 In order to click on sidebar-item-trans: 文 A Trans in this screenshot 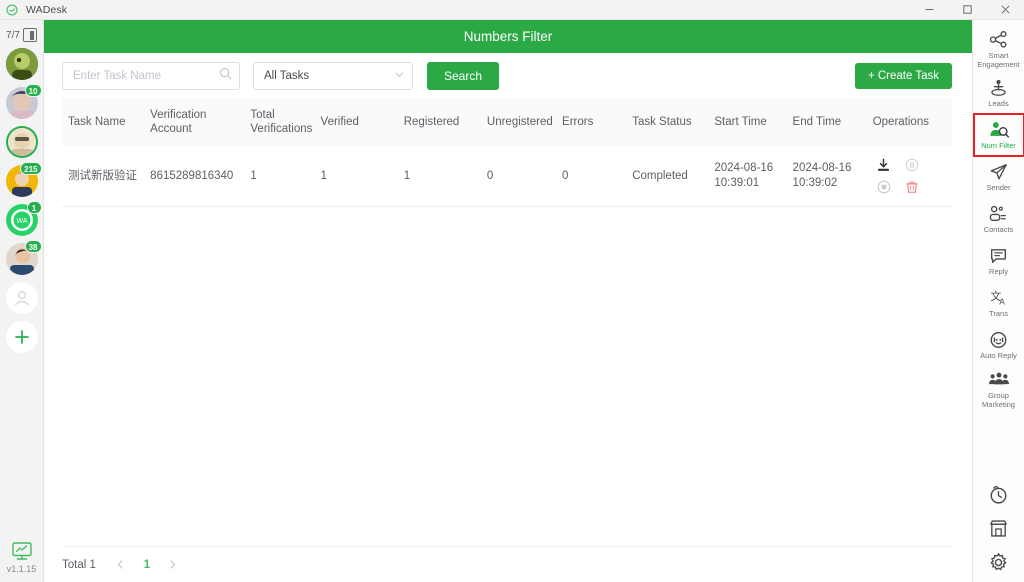, I will do `click(999, 303)`.